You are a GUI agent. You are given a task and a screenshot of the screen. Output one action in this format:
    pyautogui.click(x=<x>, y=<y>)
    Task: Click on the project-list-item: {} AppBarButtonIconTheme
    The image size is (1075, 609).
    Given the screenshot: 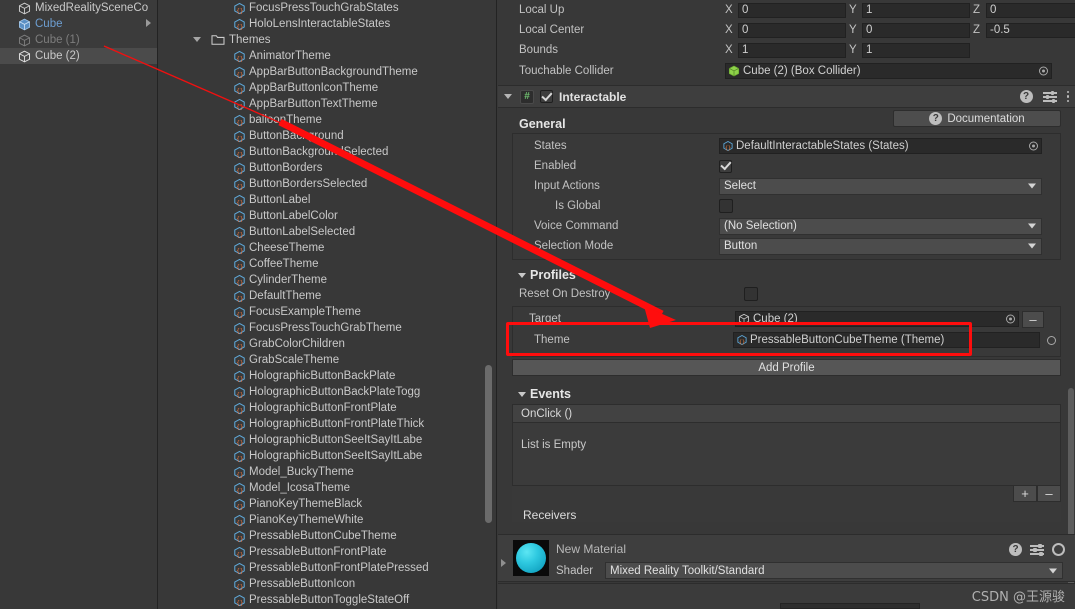 What is the action you would take?
    pyautogui.click(x=327, y=88)
    